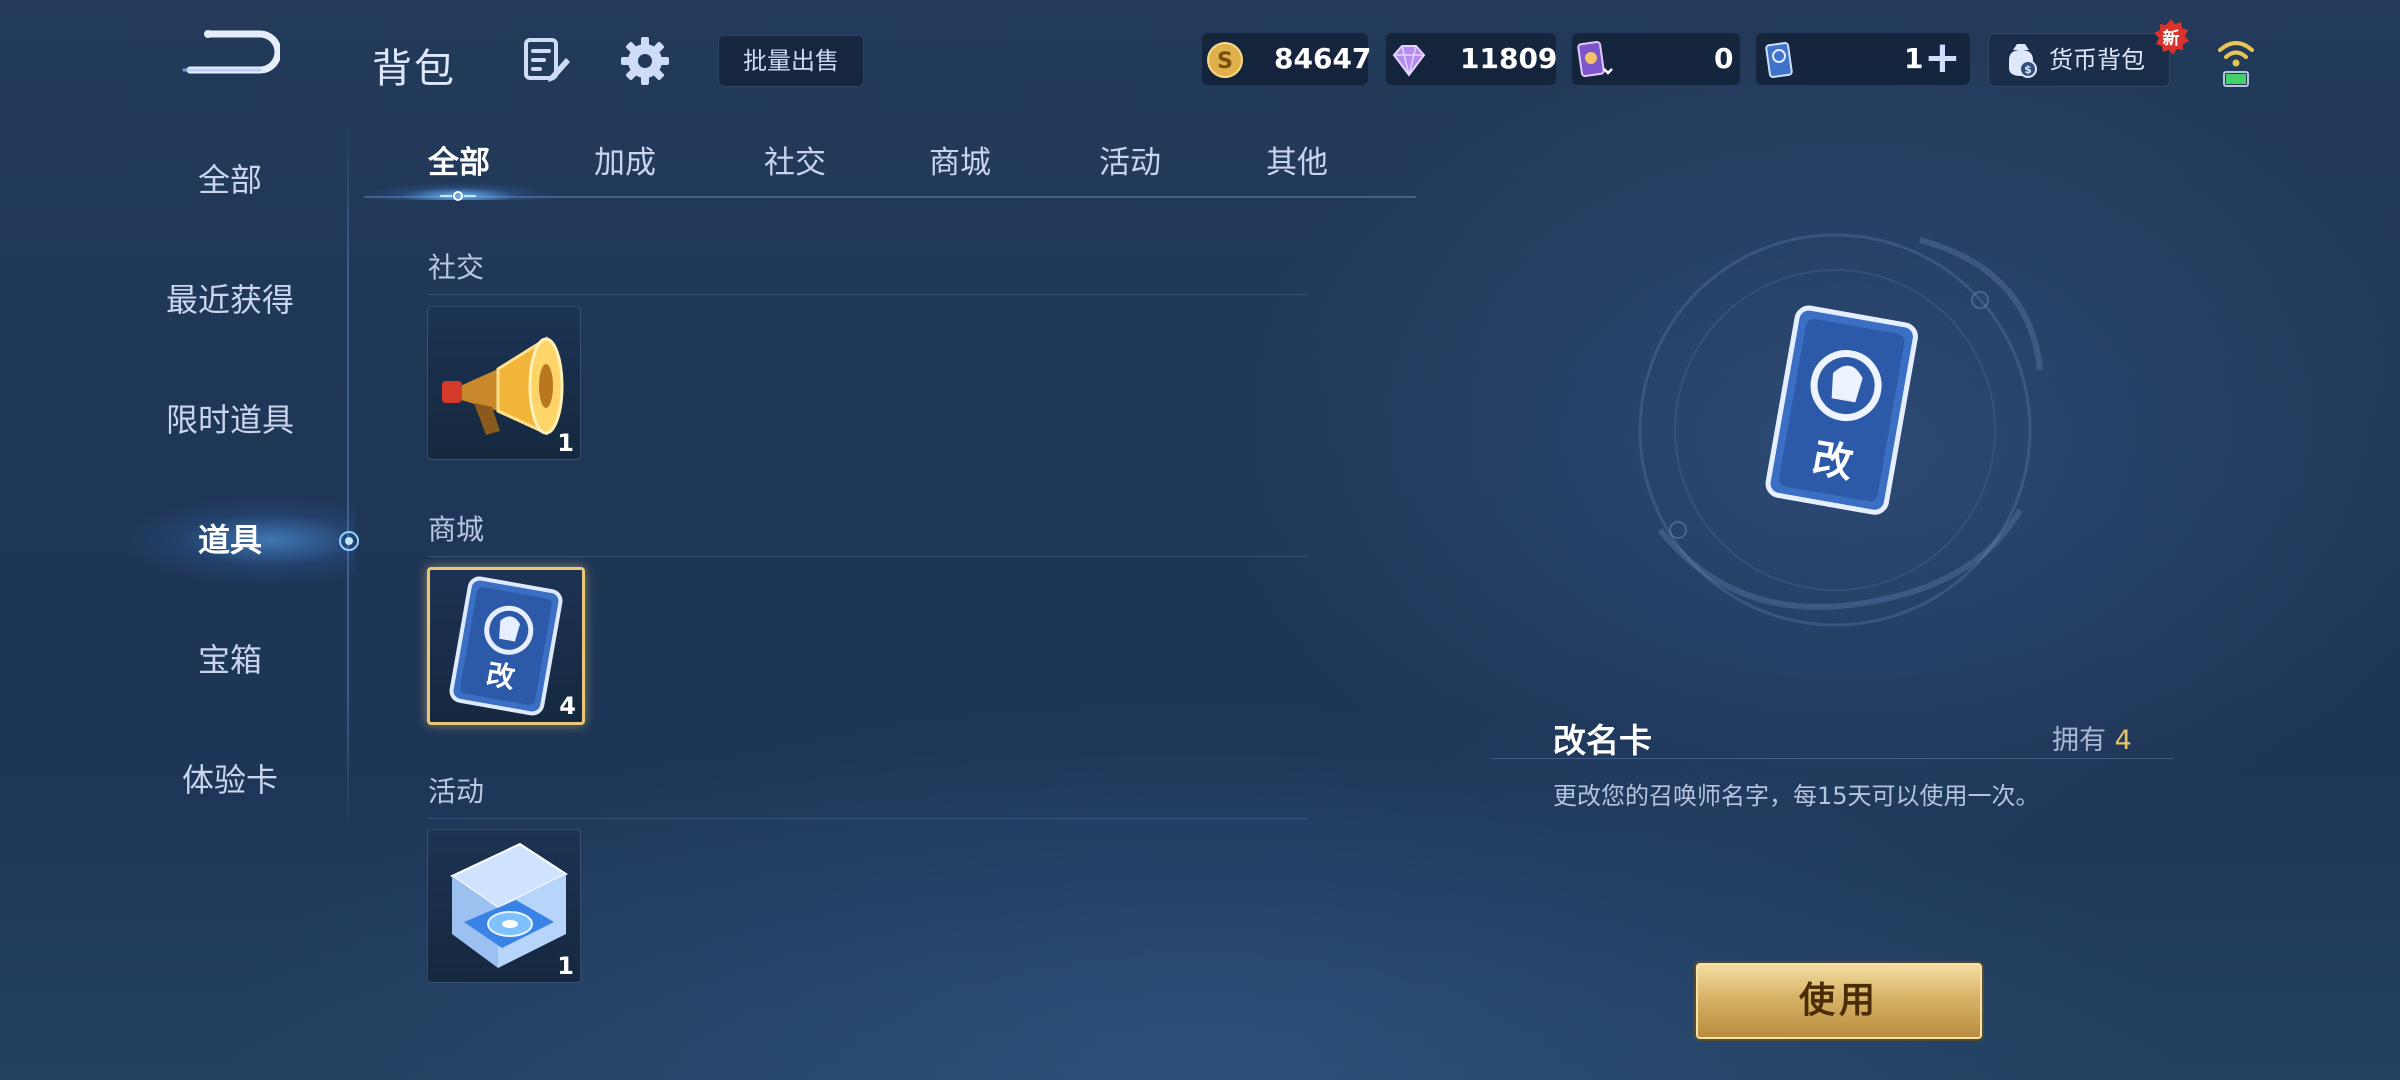 This screenshot has width=2400, height=1080. Describe the element at coordinates (795, 163) in the screenshot. I see `tab-social: 社交` at that location.